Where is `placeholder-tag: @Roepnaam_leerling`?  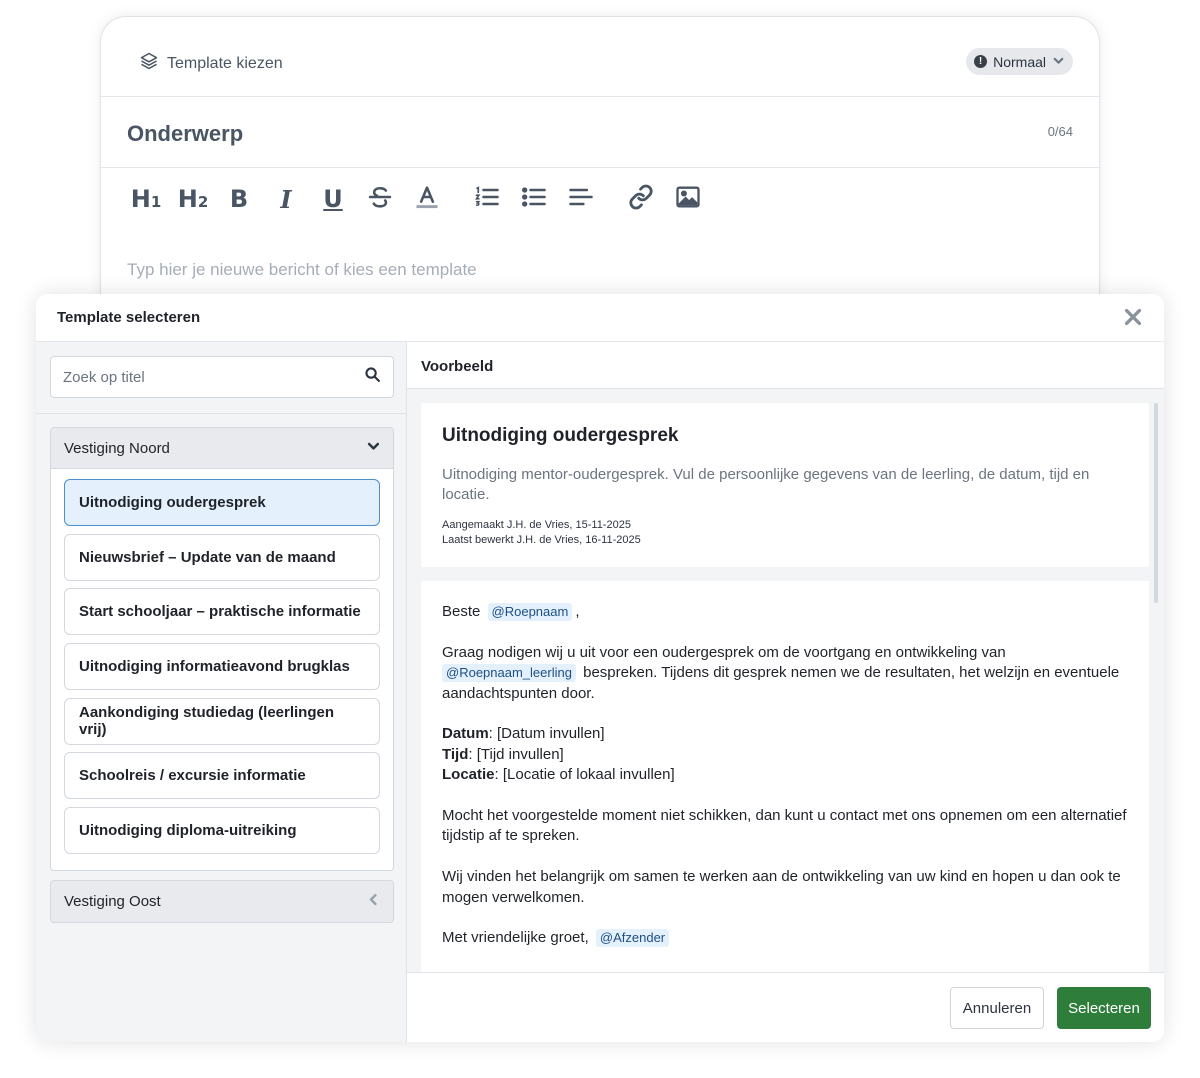
placeholder-tag: @Roepnaam_leerling is located at coordinates (509, 673).